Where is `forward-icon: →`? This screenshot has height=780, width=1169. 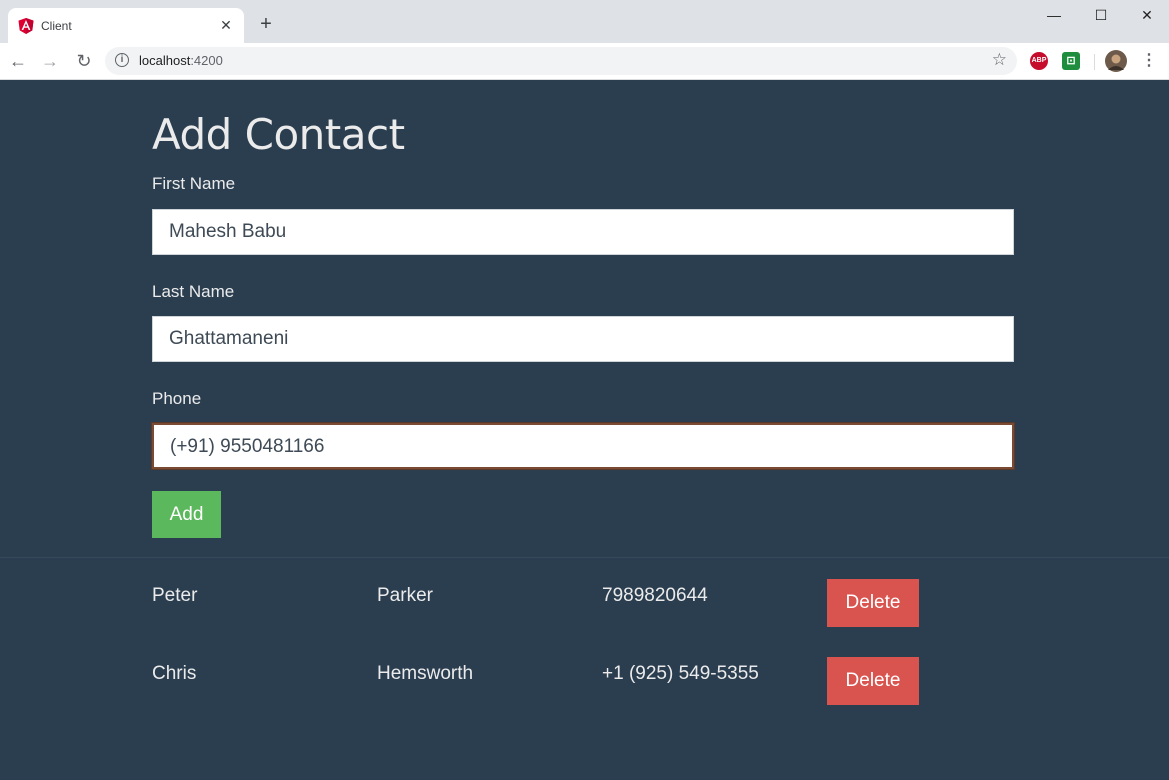
forward-icon: → is located at coordinates (50, 61).